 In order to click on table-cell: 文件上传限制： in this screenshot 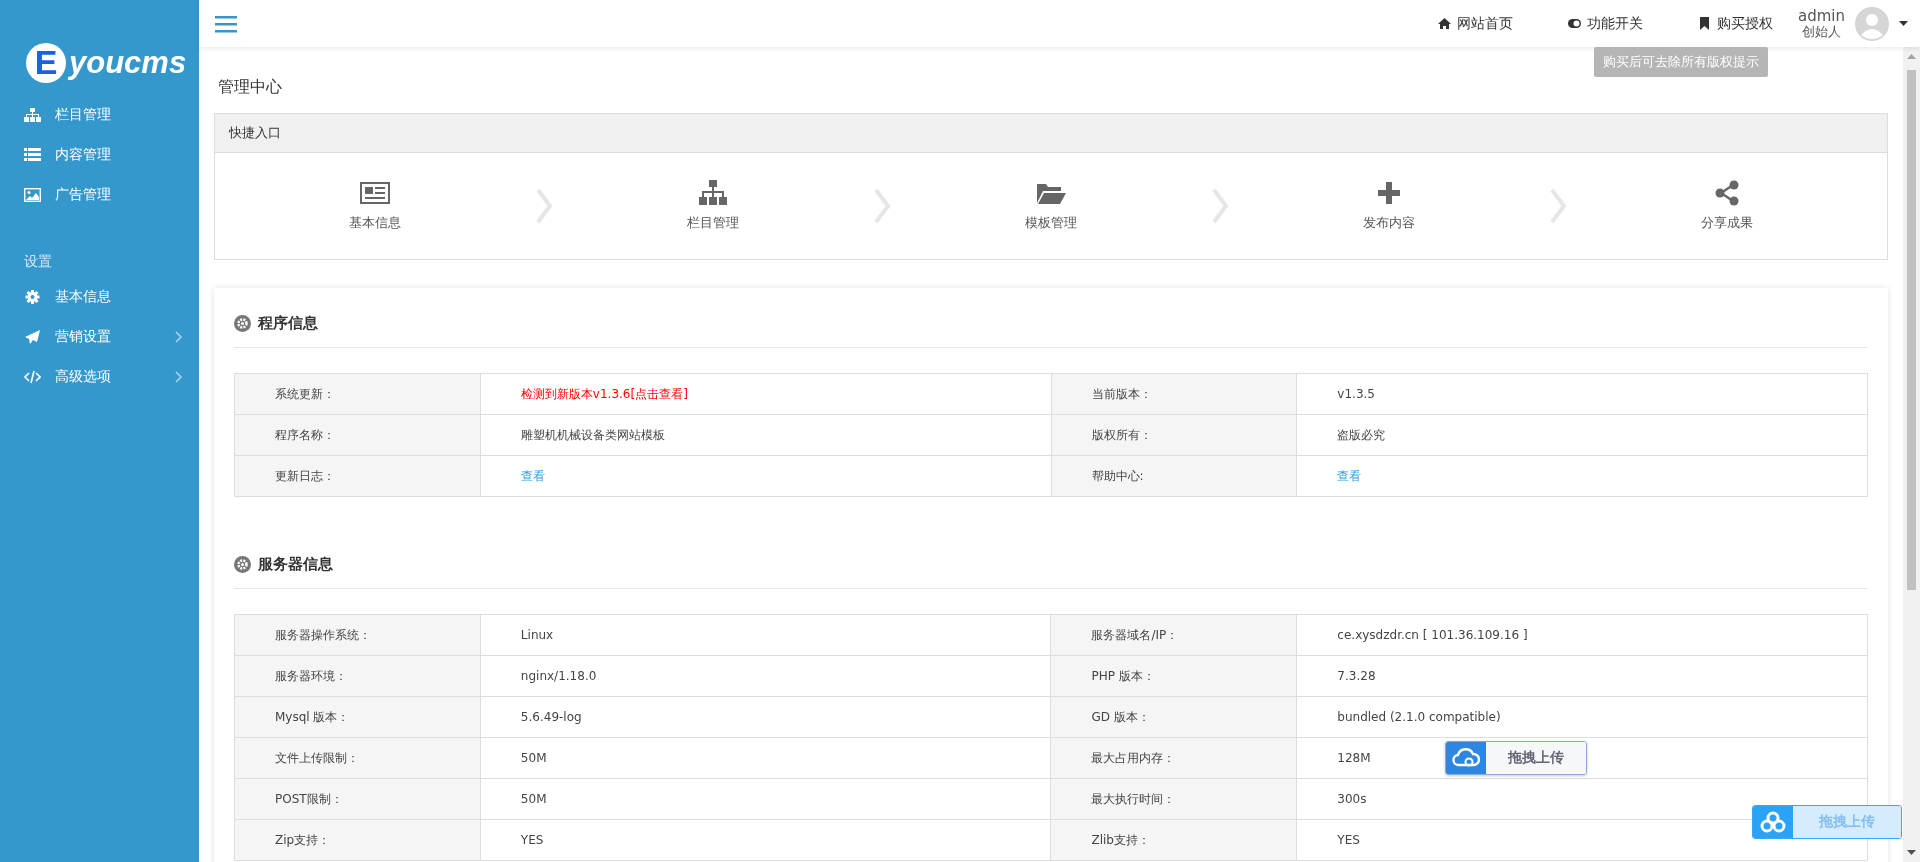, I will do `click(357, 758)`.